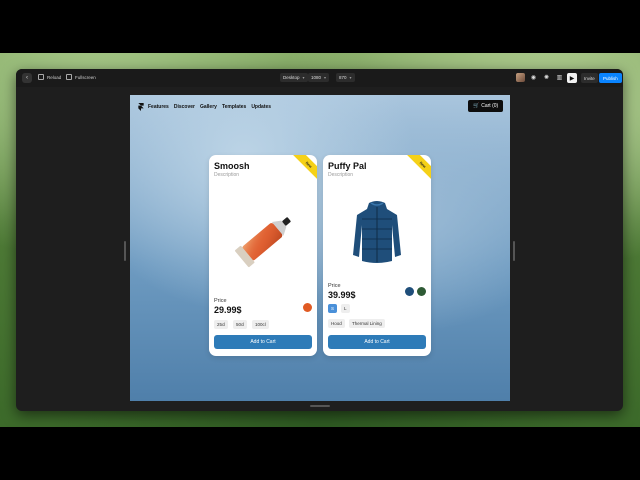 Image resolution: width=640 pixels, height=480 pixels. I want to click on settings-icon: ✺, so click(546, 77).